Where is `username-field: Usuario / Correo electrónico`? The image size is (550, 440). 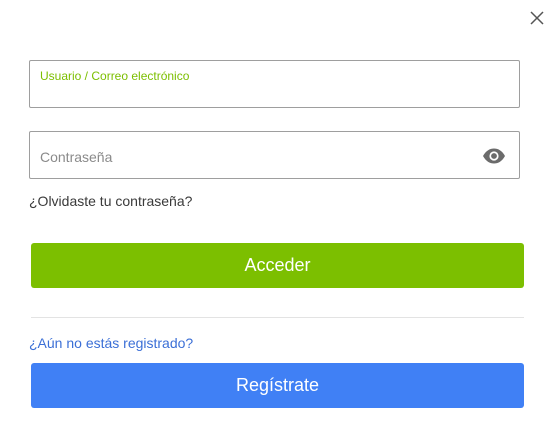 username-field: Usuario / Correo electrónico is located at coordinates (274, 84).